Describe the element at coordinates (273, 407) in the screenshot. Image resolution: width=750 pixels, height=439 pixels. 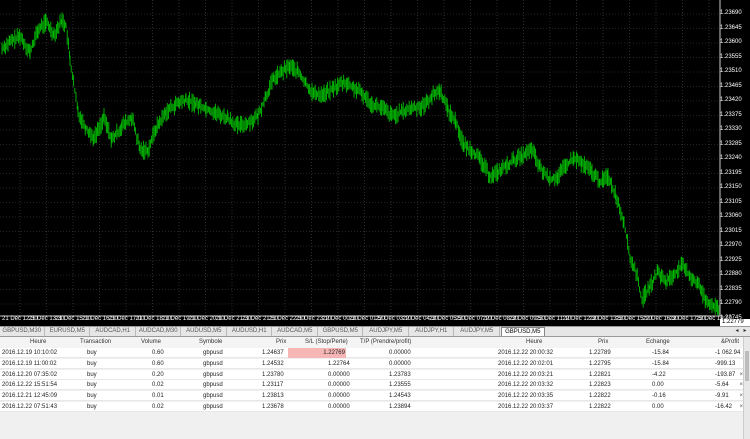
I see `cell-price: 1.23678` at that location.